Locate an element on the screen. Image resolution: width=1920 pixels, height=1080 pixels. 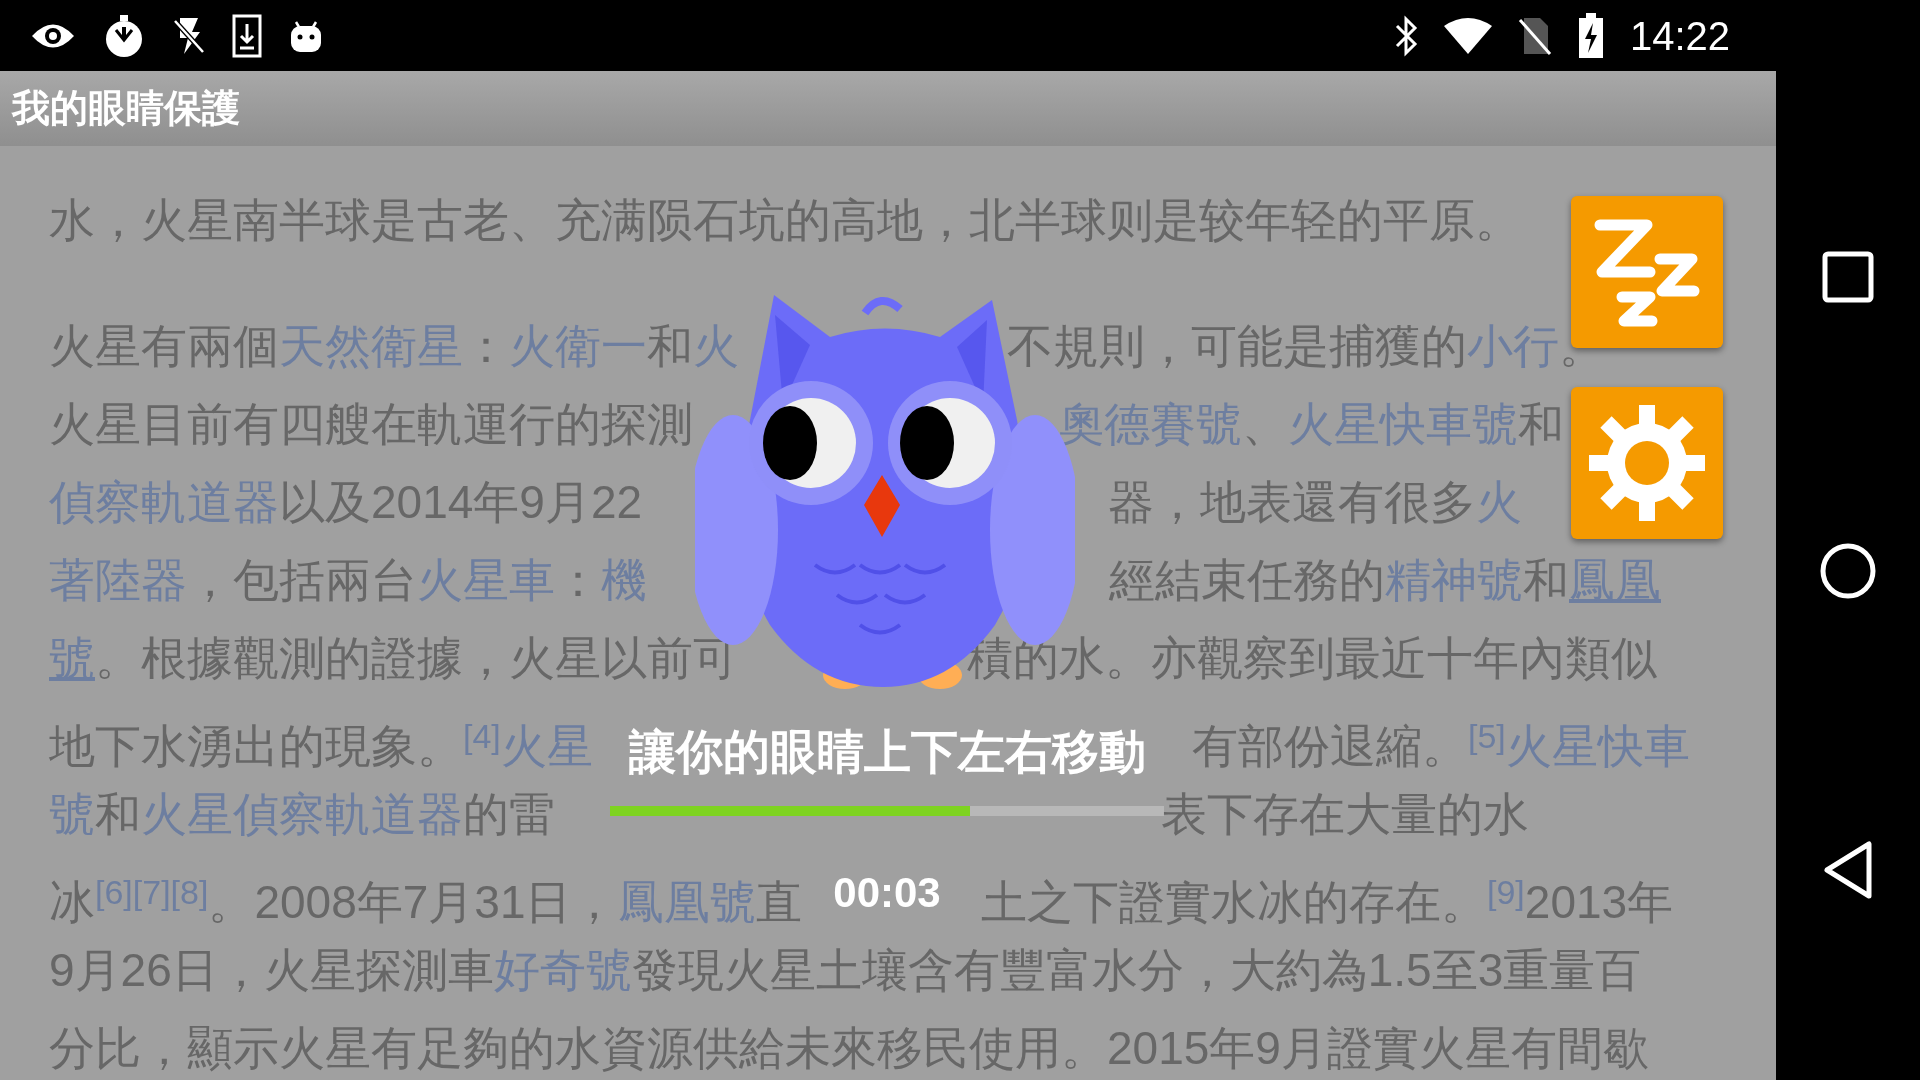
article-text: 表下存在大量的水 is located at coordinates (1345, 814).